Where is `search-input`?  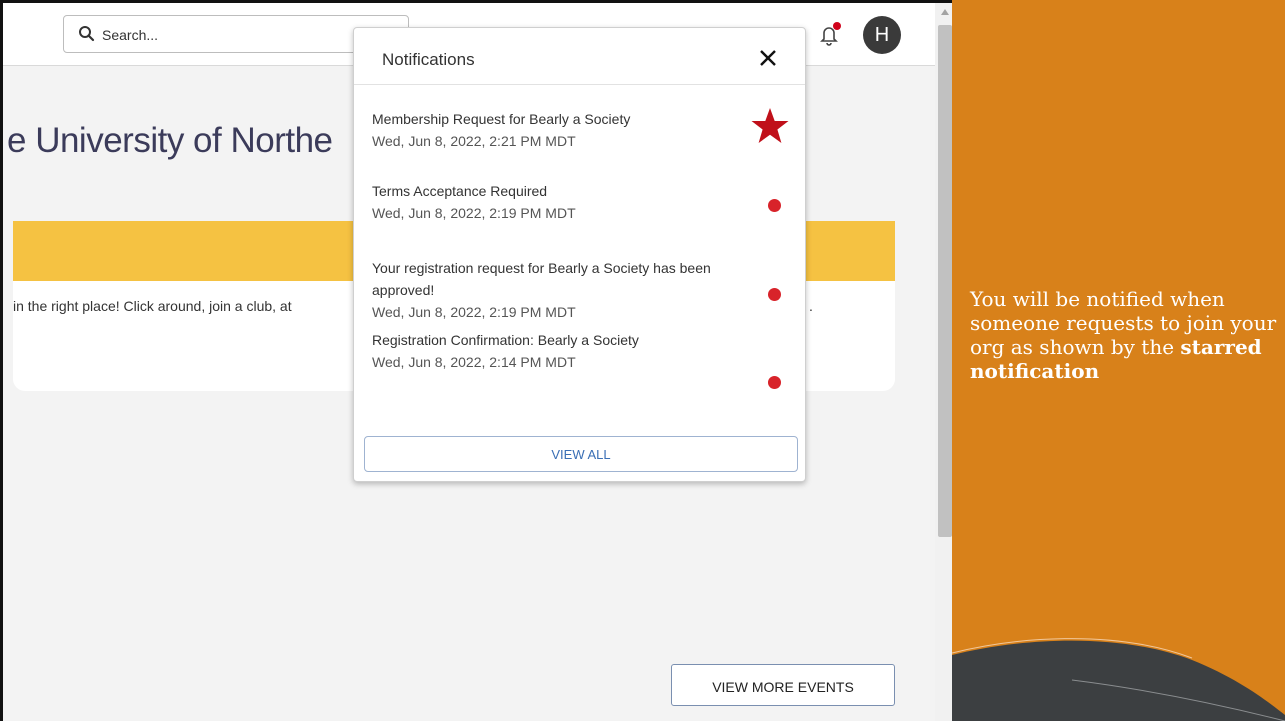 search-input is located at coordinates (247, 35).